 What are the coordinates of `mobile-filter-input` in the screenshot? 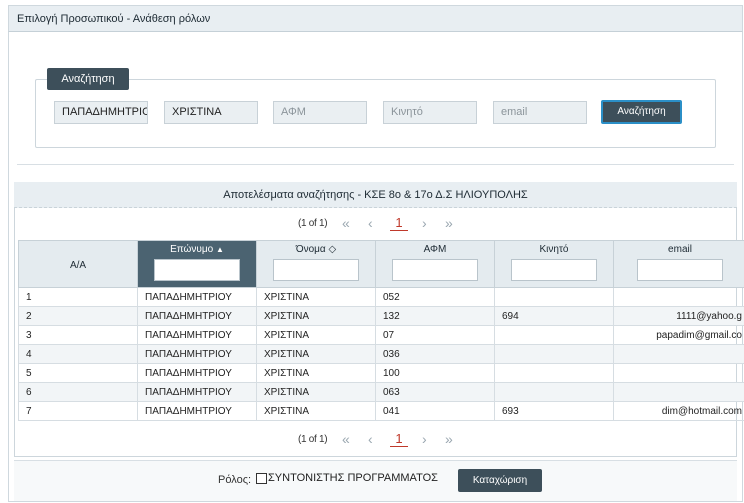 It's located at (554, 270).